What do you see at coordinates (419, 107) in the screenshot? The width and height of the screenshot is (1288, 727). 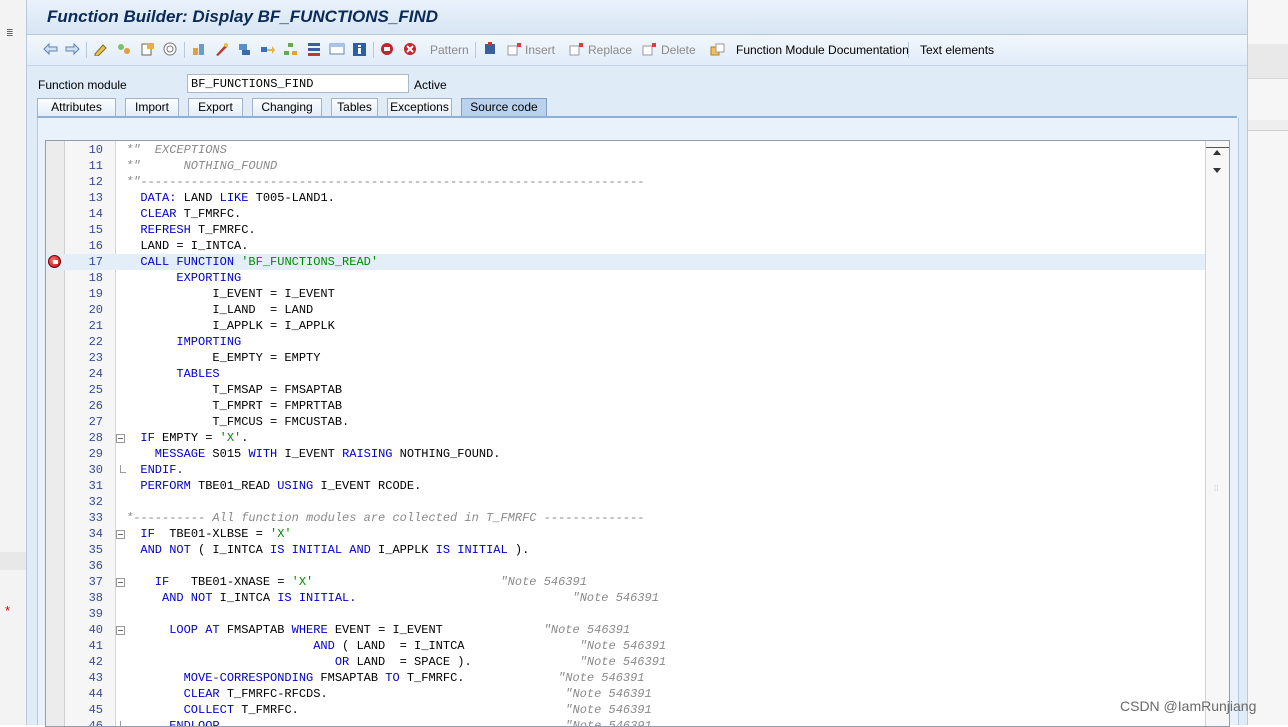 I see `tab-exceptions: Exceptions` at bounding box center [419, 107].